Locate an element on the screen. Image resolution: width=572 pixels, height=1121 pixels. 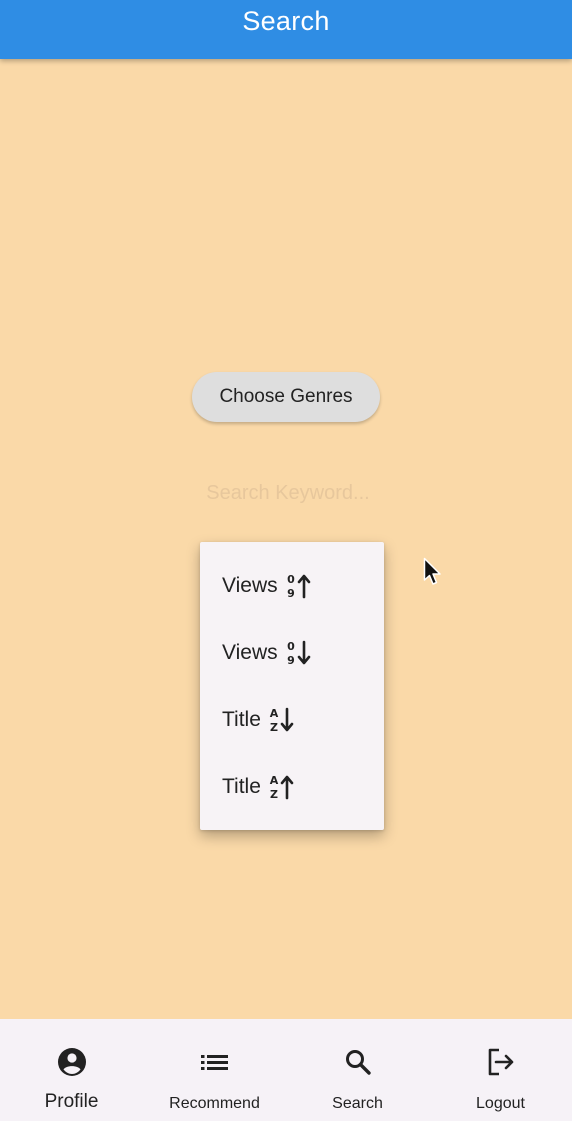
logout-icon is located at coordinates (501, 1062).